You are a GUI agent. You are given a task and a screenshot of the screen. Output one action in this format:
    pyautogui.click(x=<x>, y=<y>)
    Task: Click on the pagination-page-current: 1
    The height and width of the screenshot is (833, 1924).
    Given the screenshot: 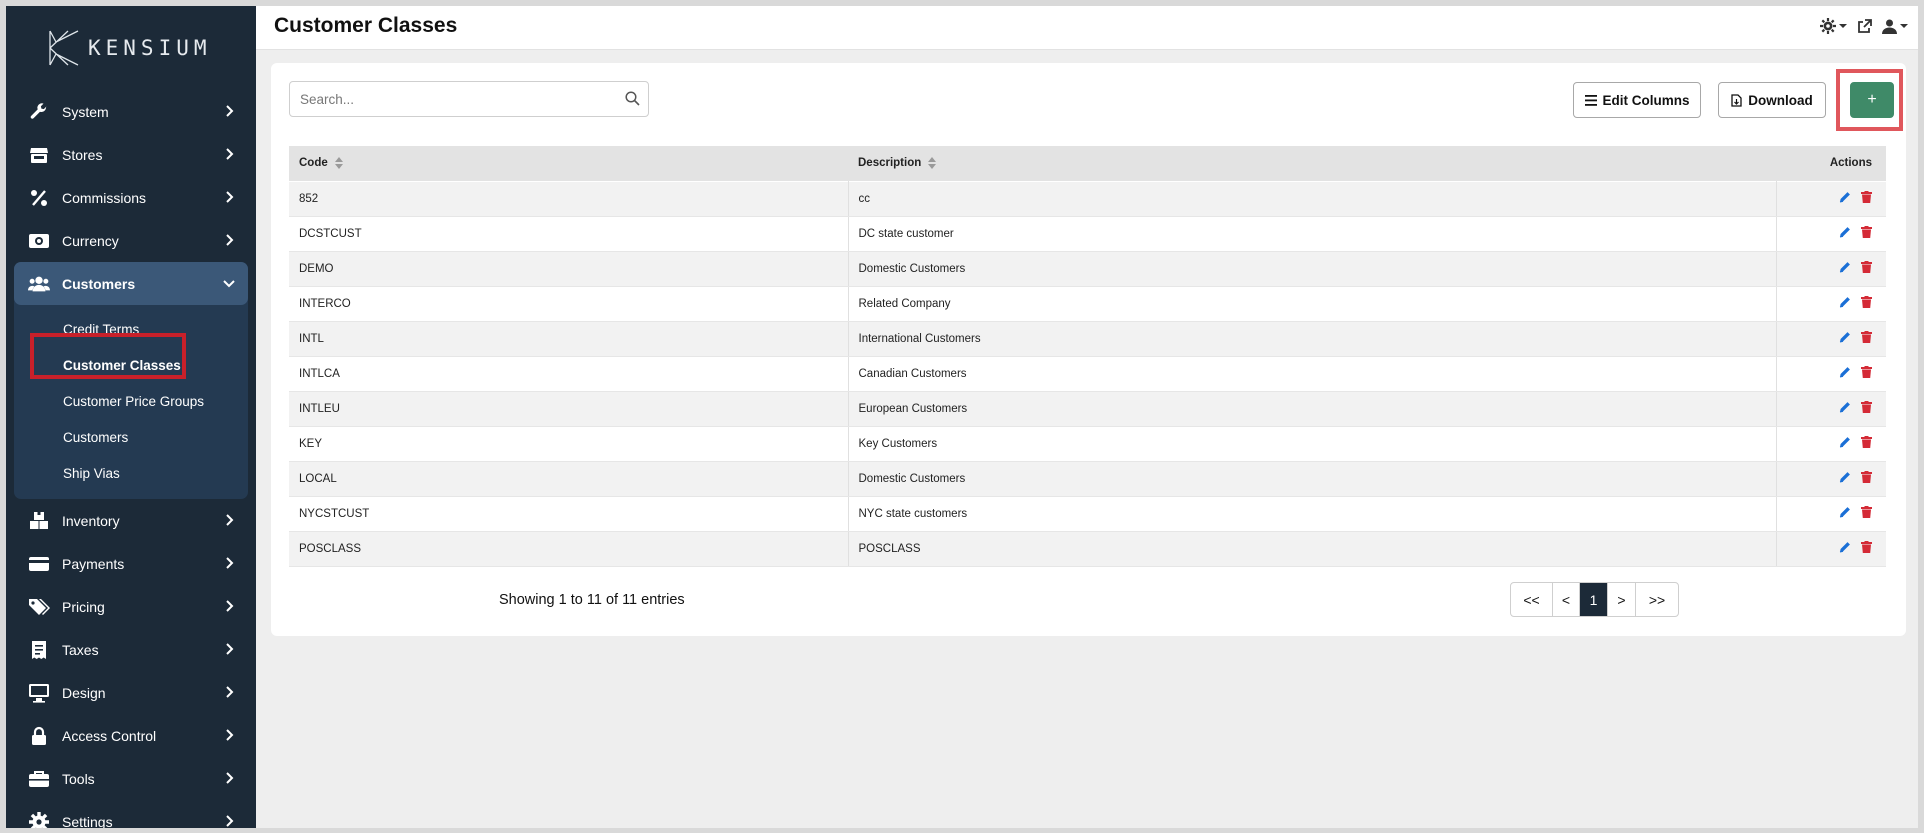 What is the action you would take?
    pyautogui.click(x=1594, y=599)
    